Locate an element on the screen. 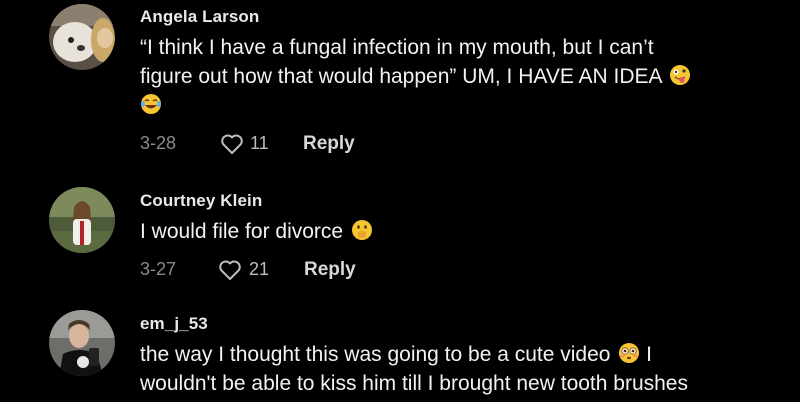 This screenshot has height=402, width=800. comment-text-segment: I is located at coordinates (649, 354).